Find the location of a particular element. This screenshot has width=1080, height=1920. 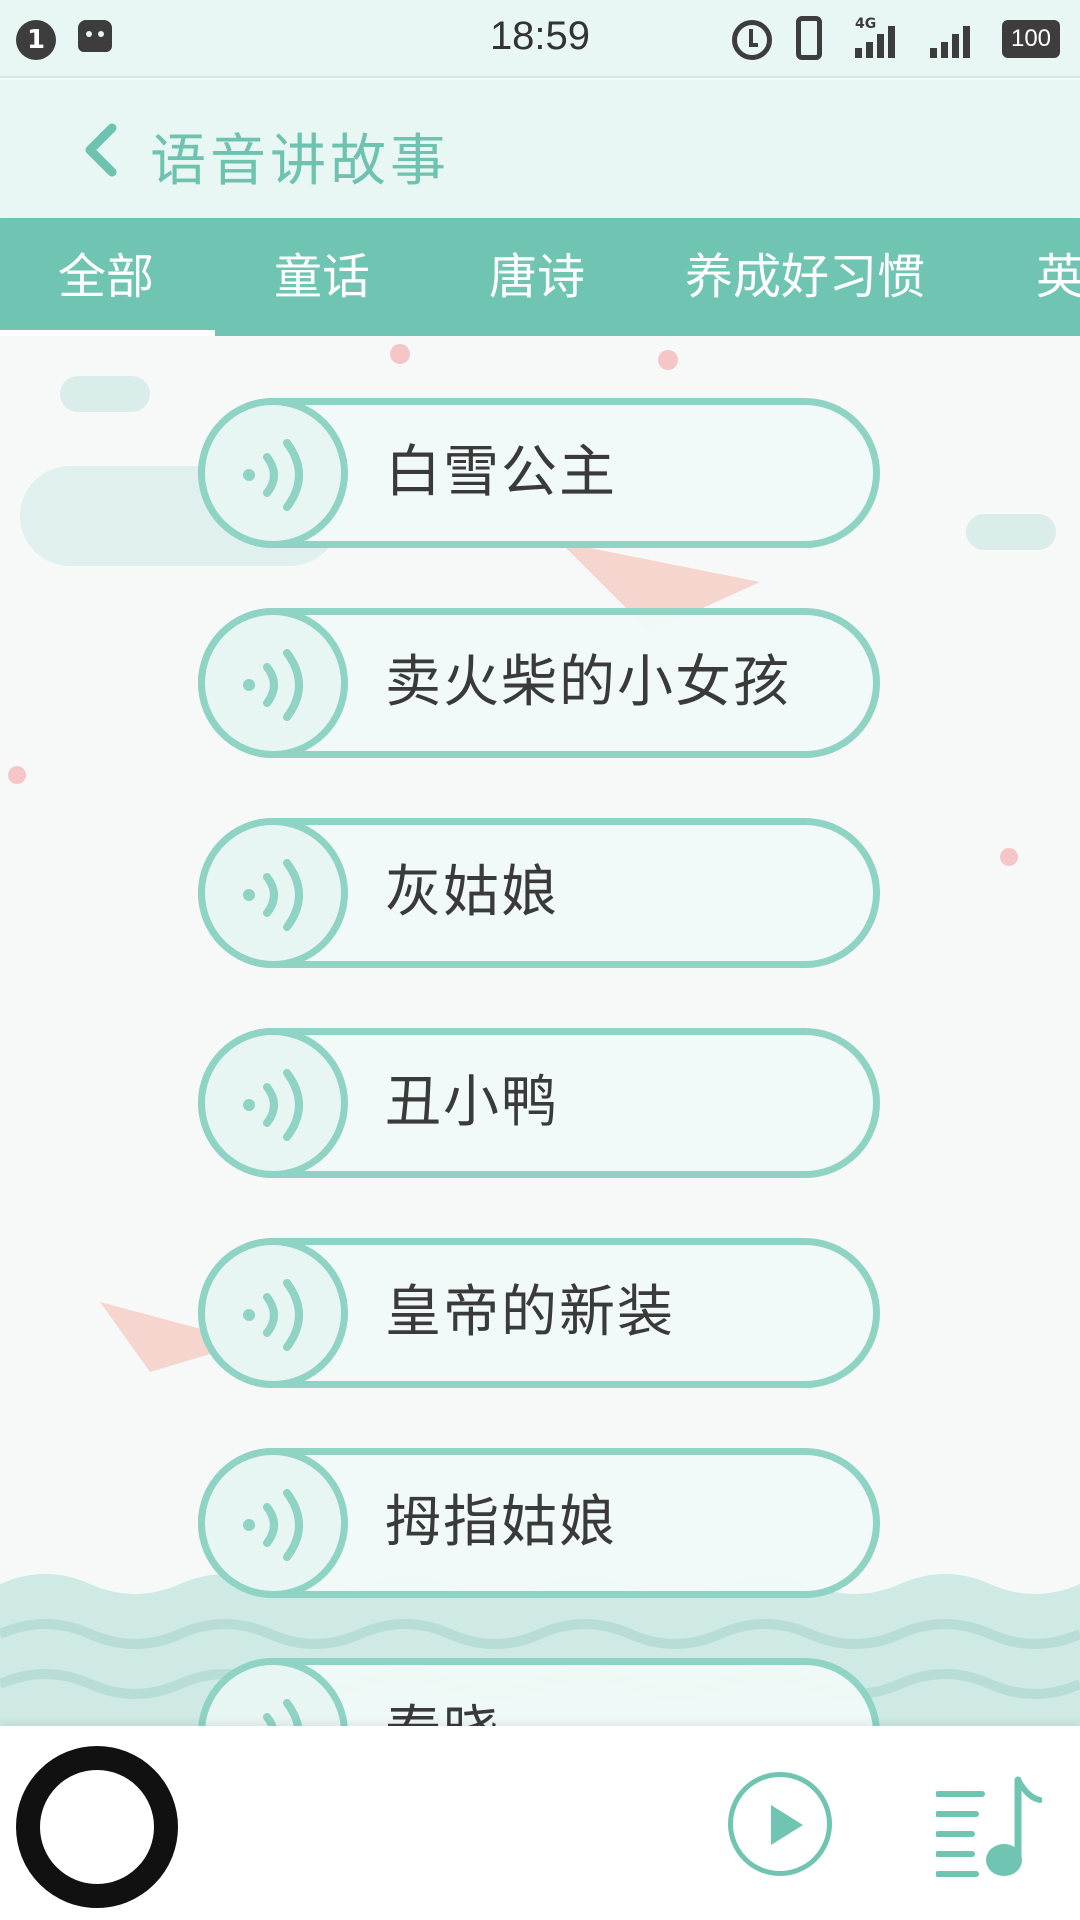

story-title: 拇指姑娘 is located at coordinates (501, 1522).